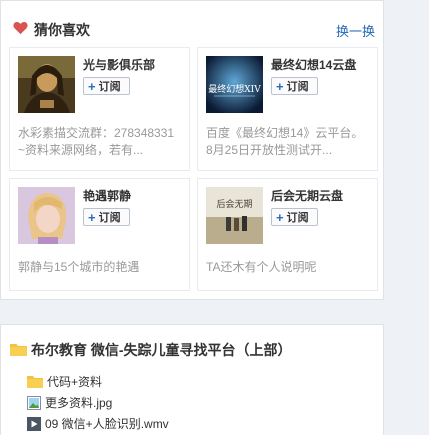 The width and height of the screenshot is (429, 435). Describe the element at coordinates (307, 195) in the screenshot. I see `card-name: 后会无期云盘` at that location.